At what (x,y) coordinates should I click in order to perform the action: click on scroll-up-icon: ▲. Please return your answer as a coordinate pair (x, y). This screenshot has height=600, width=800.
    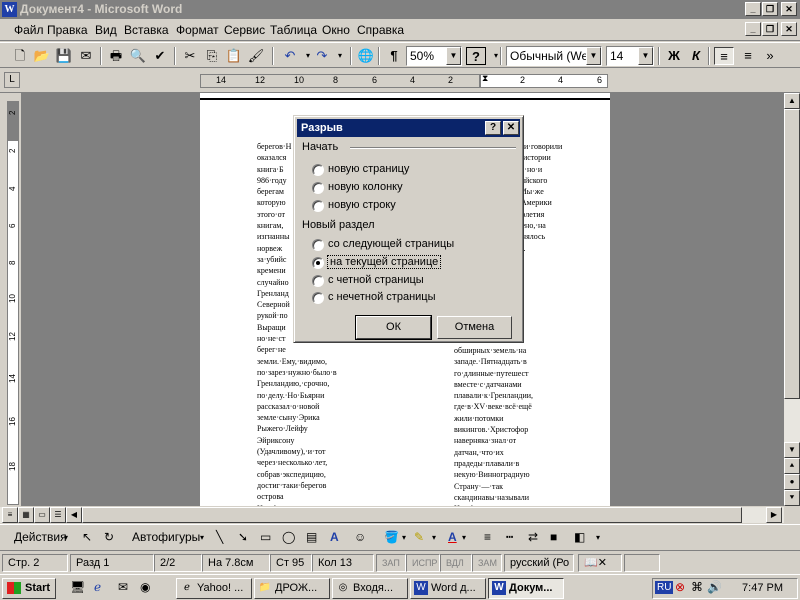
    Looking at the image, I should click on (792, 101).